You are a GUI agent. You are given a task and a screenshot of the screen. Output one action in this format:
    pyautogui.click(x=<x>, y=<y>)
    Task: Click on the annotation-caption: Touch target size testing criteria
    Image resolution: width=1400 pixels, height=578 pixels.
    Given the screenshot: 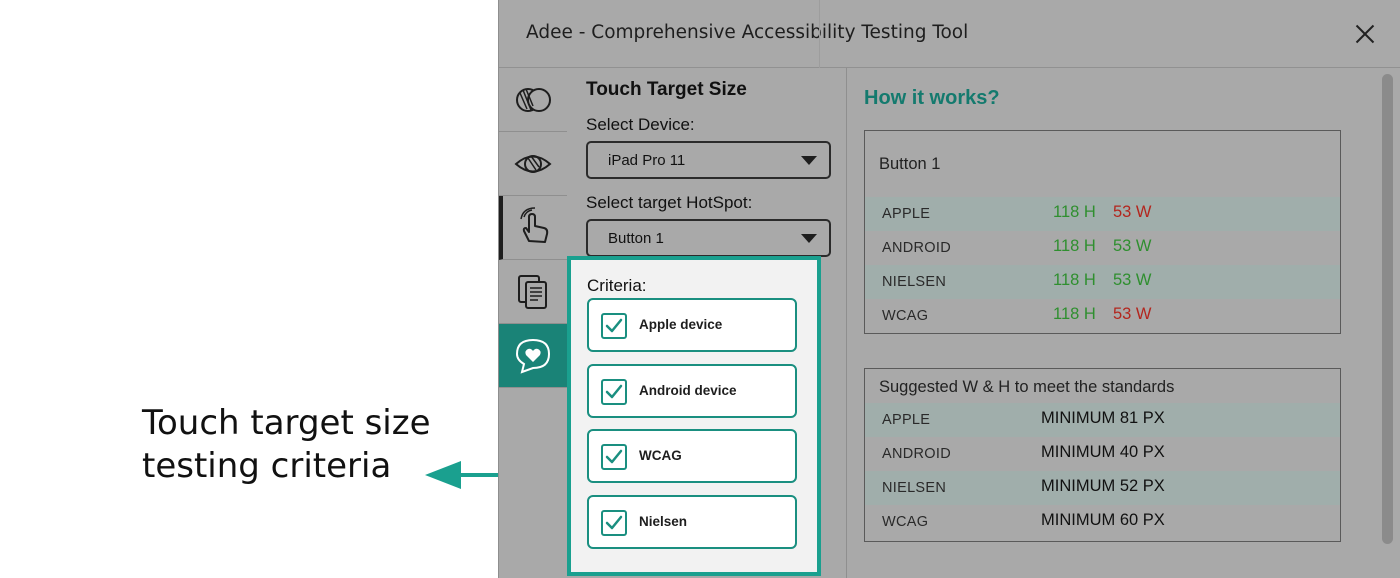 What is the action you would take?
    pyautogui.click(x=286, y=445)
    